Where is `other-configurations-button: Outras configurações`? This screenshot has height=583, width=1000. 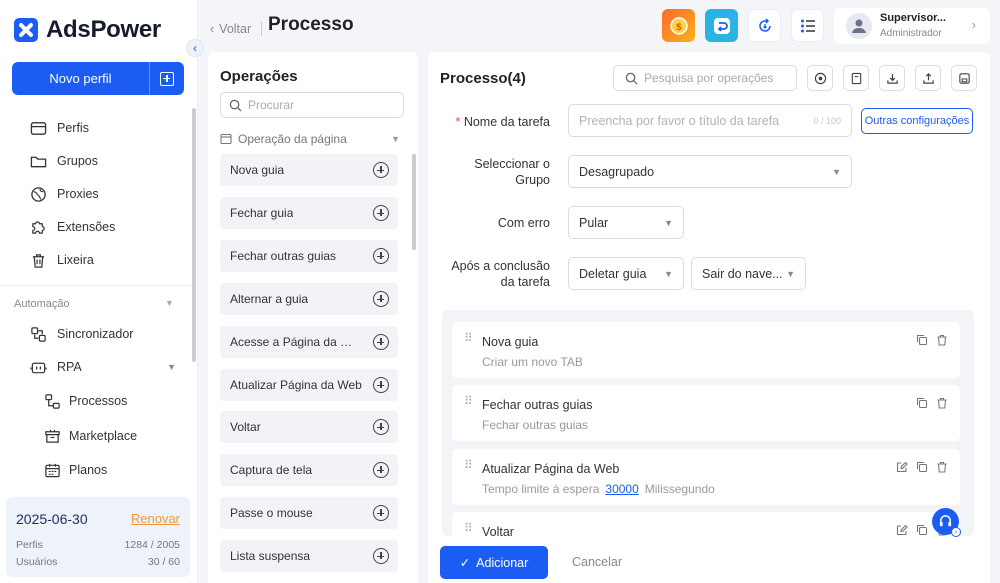 other-configurations-button: Outras configurações is located at coordinates (917, 121).